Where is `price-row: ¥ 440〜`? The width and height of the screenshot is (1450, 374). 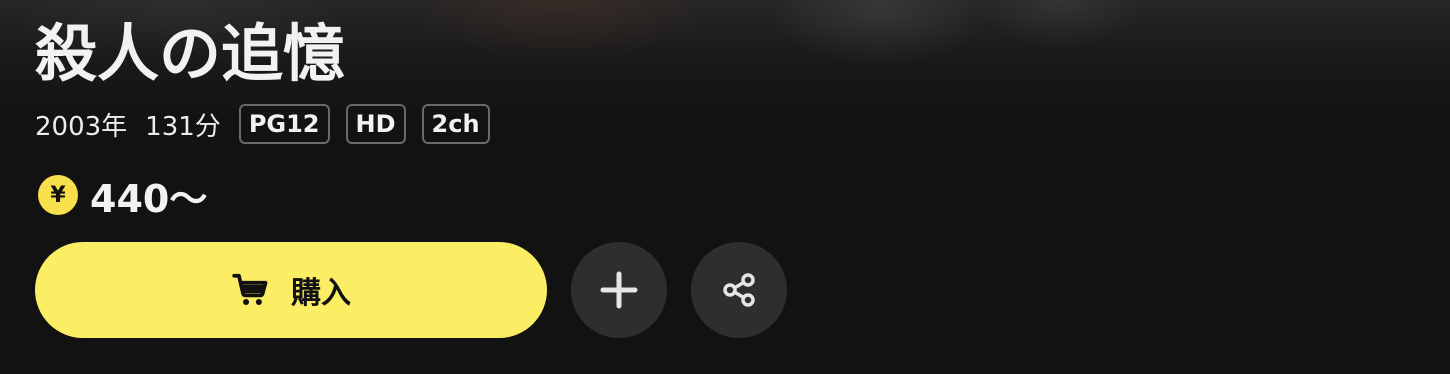 price-row: ¥ 440〜 is located at coordinates (122, 198).